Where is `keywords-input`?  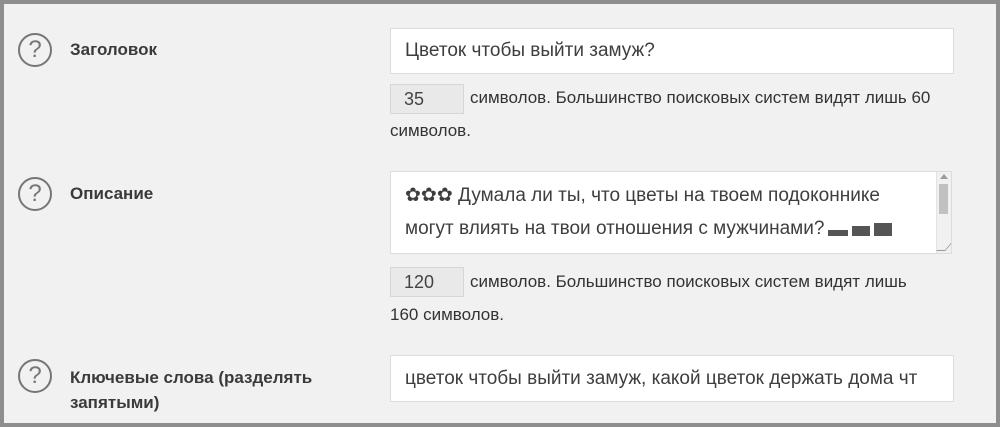 keywords-input is located at coordinates (672, 378).